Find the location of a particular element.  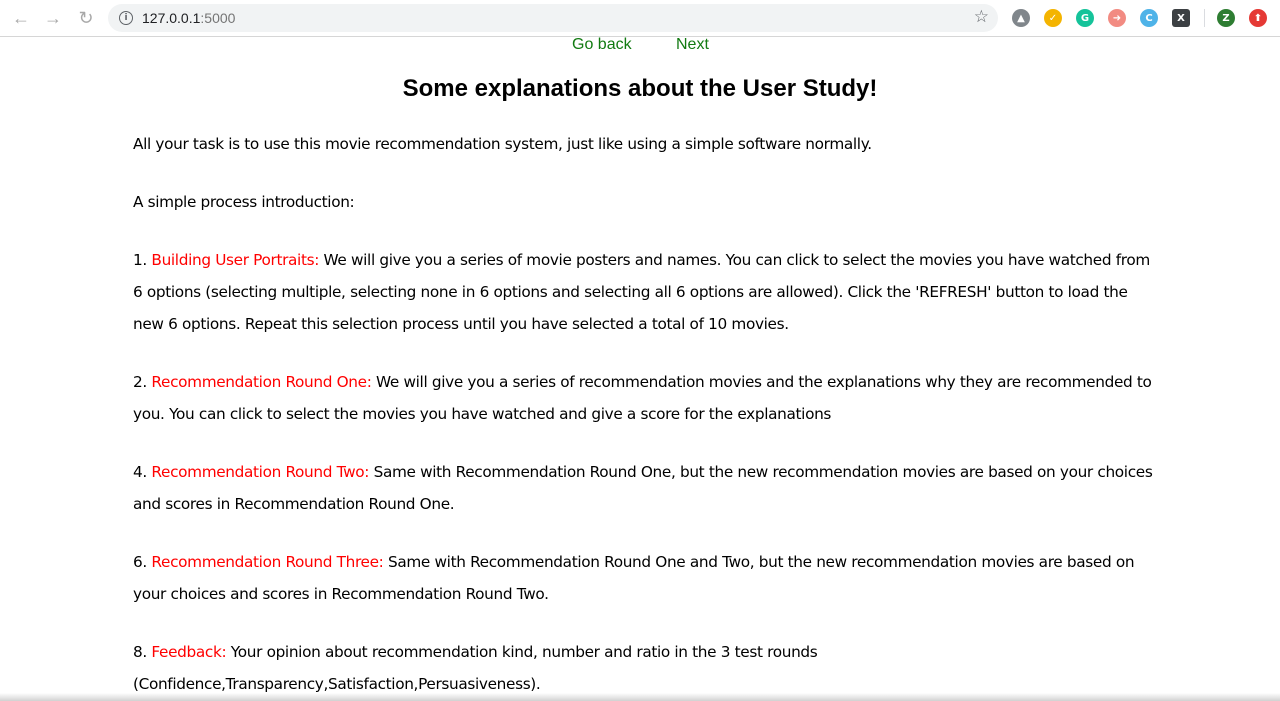

toolbar-separator is located at coordinates (1204, 18).